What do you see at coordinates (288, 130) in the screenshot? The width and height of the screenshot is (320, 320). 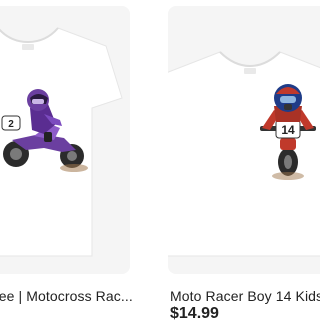 I see `svg-text: 14` at bounding box center [288, 130].